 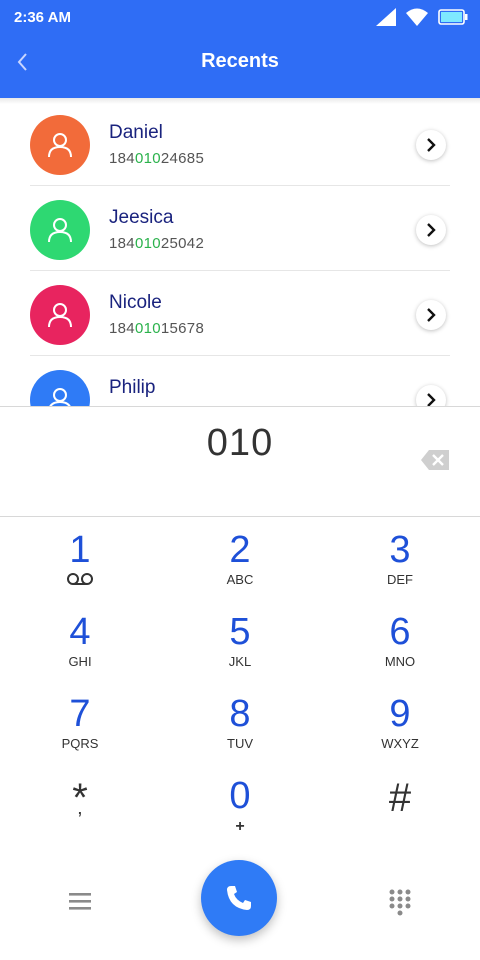 What do you see at coordinates (240, 381) in the screenshot?
I see `list-item: Philip` at bounding box center [240, 381].